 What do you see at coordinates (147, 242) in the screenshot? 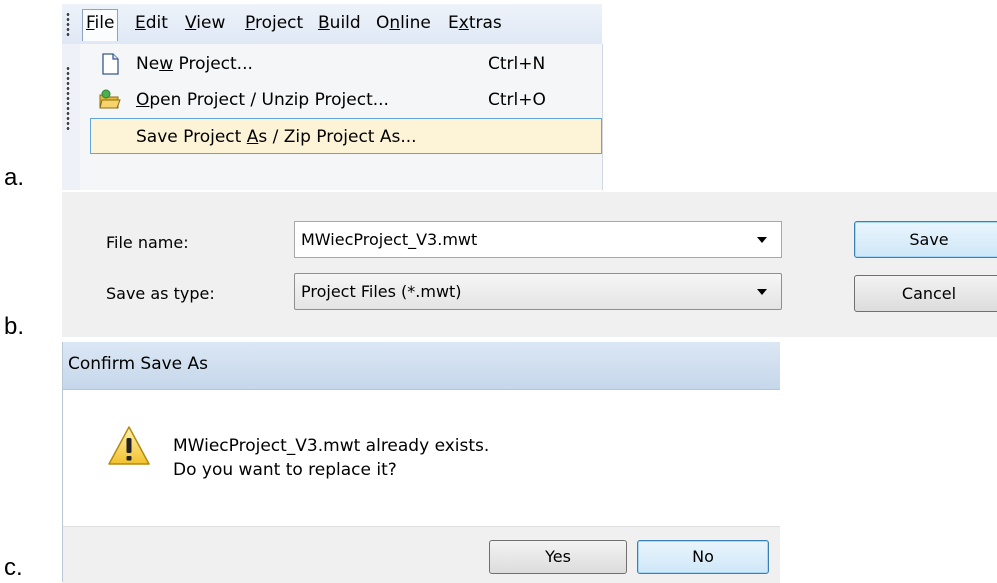
I see `file-name-label: File name:` at bounding box center [147, 242].